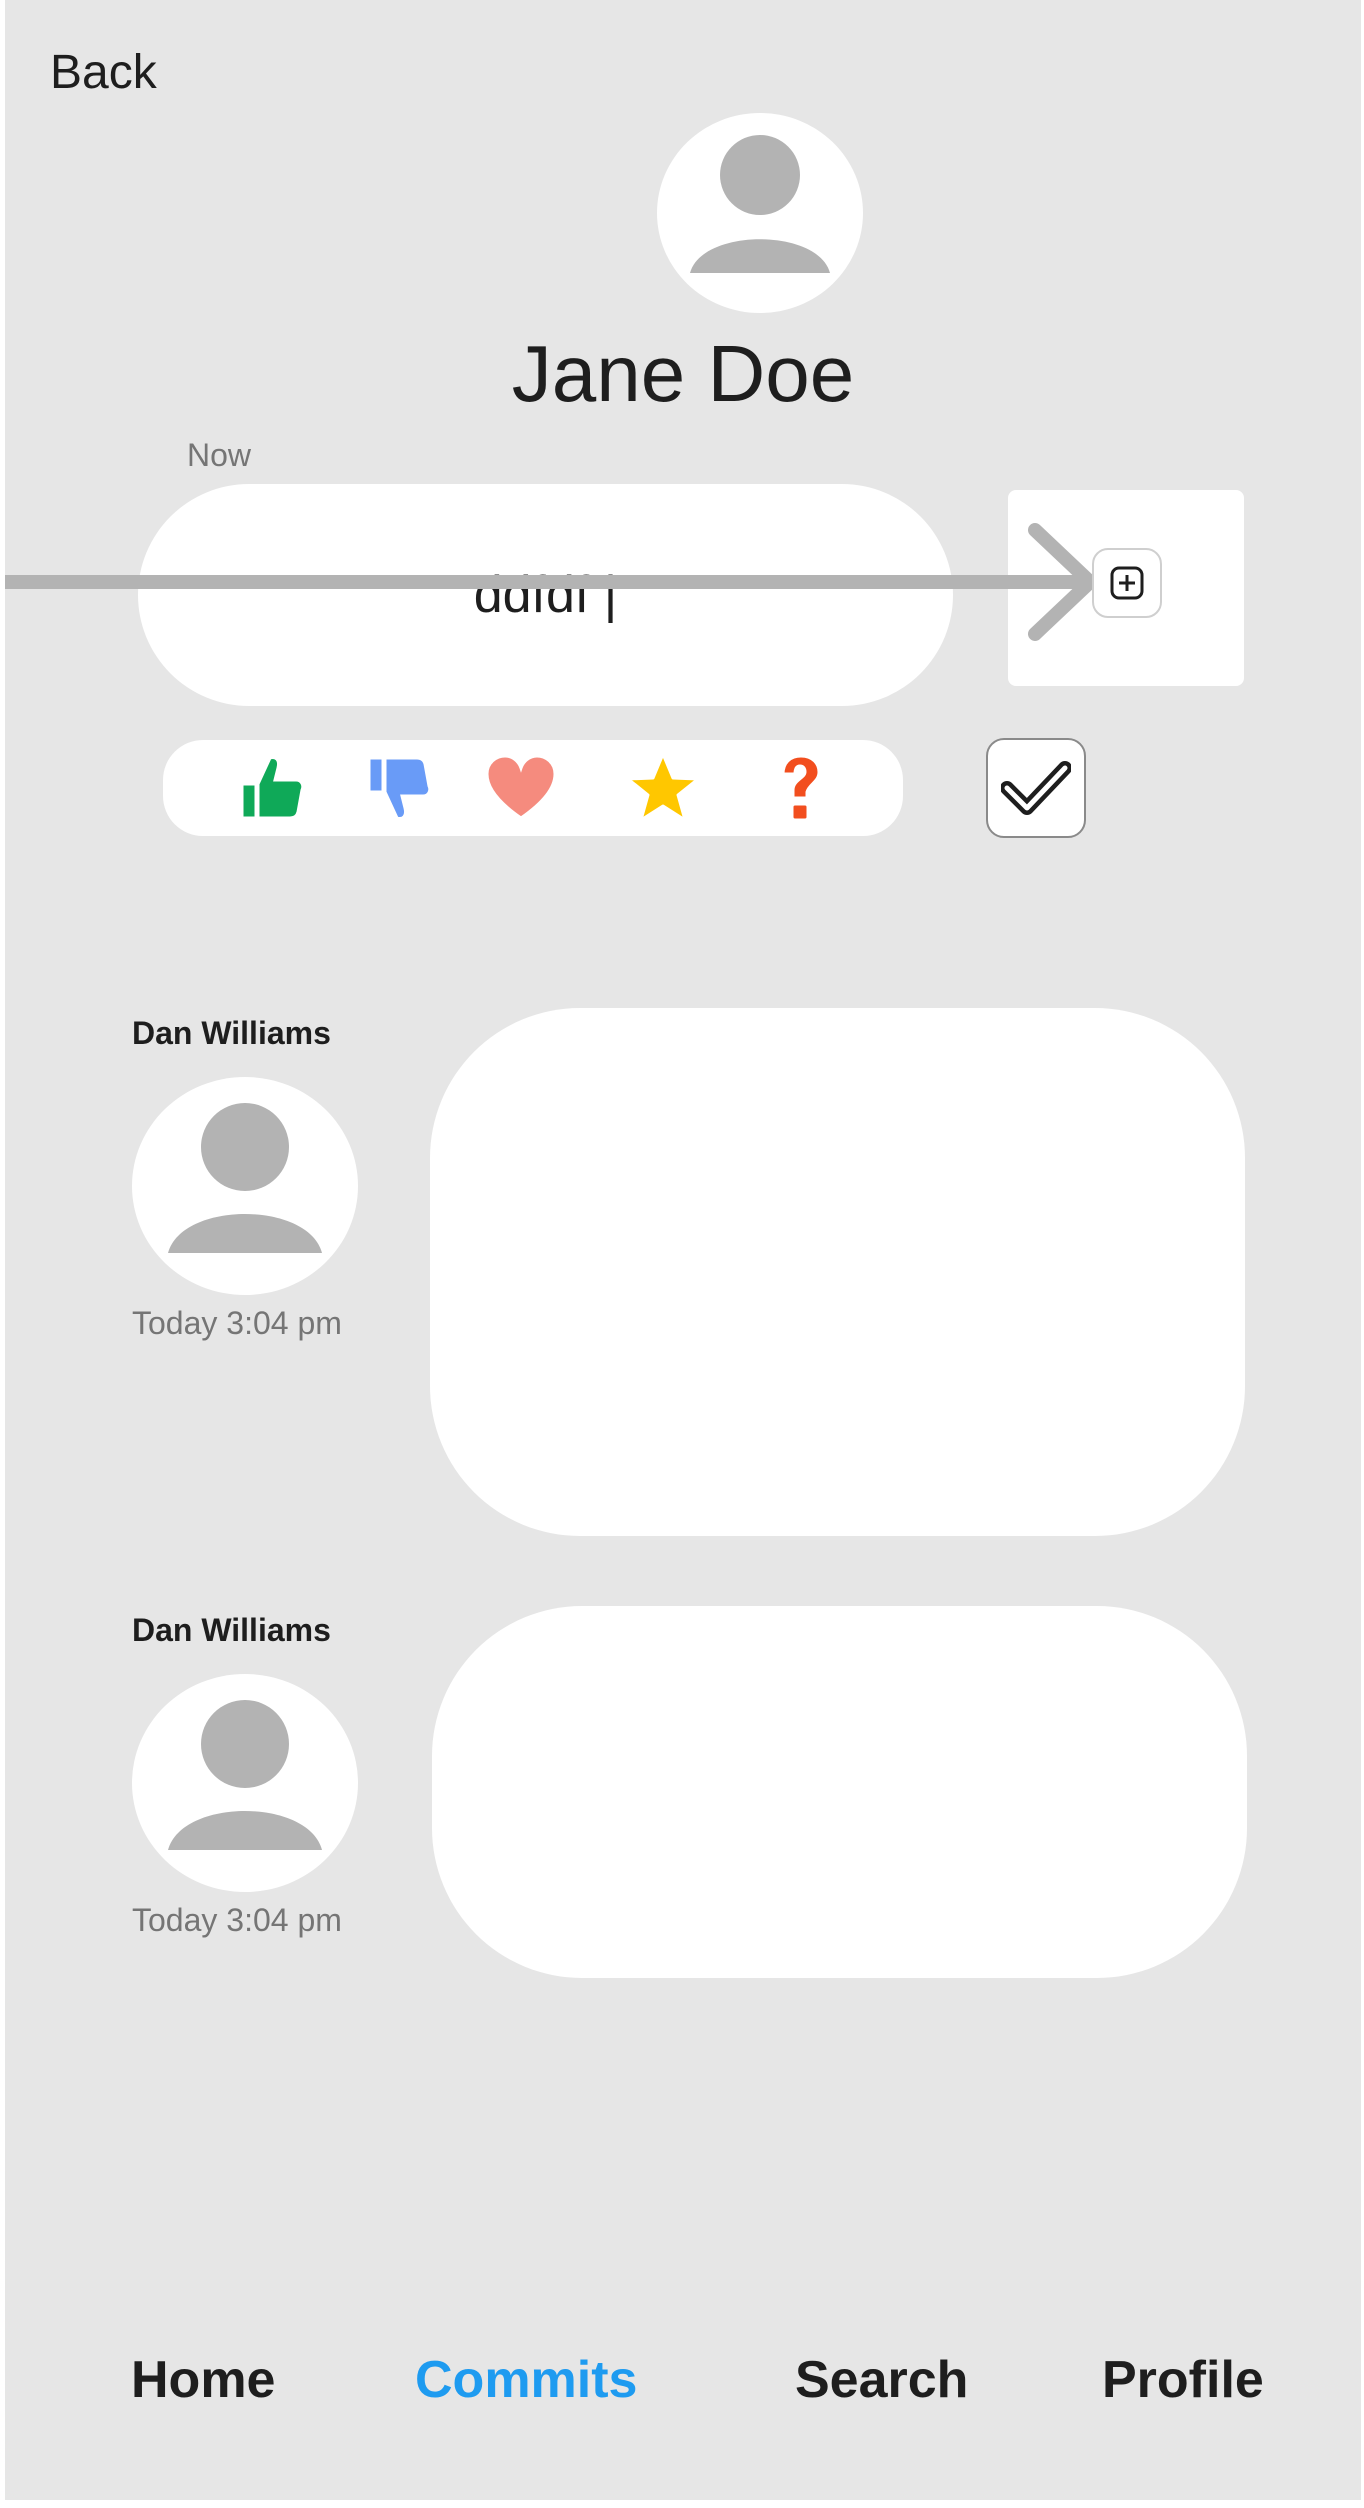 The height and width of the screenshot is (2508, 1364). I want to click on profile-avatar, so click(760, 213).